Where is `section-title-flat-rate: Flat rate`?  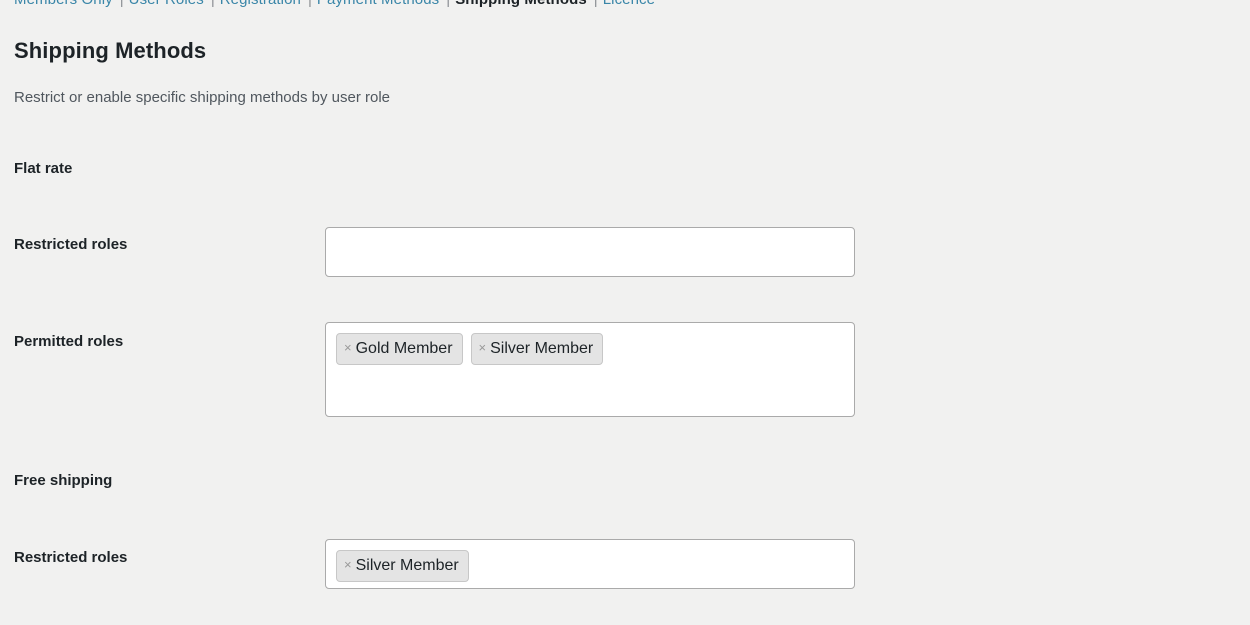
section-title-flat-rate: Flat rate is located at coordinates (43, 168).